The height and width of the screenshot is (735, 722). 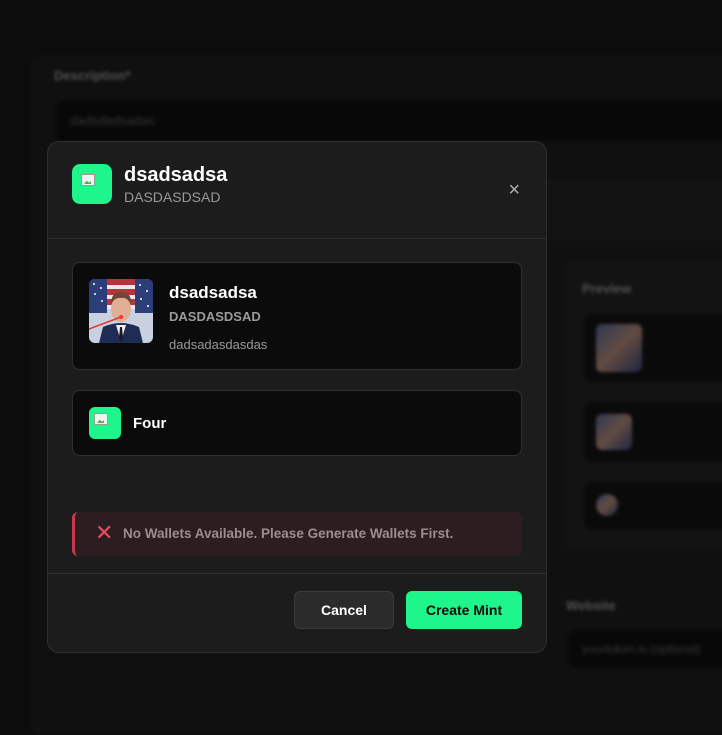 What do you see at coordinates (297, 316) in the screenshot?
I see `token-summary-card: dsadsadsa DASDASDSAD dadsadasdasdas` at bounding box center [297, 316].